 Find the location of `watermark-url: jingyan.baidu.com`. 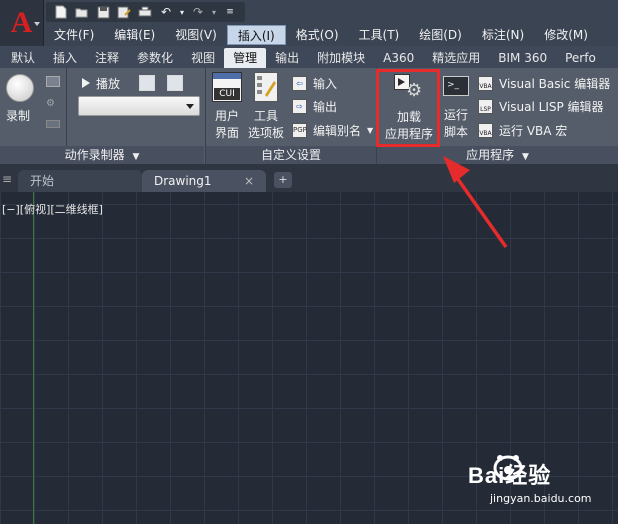

watermark-url: jingyan.baidu.com is located at coordinates (541, 498).